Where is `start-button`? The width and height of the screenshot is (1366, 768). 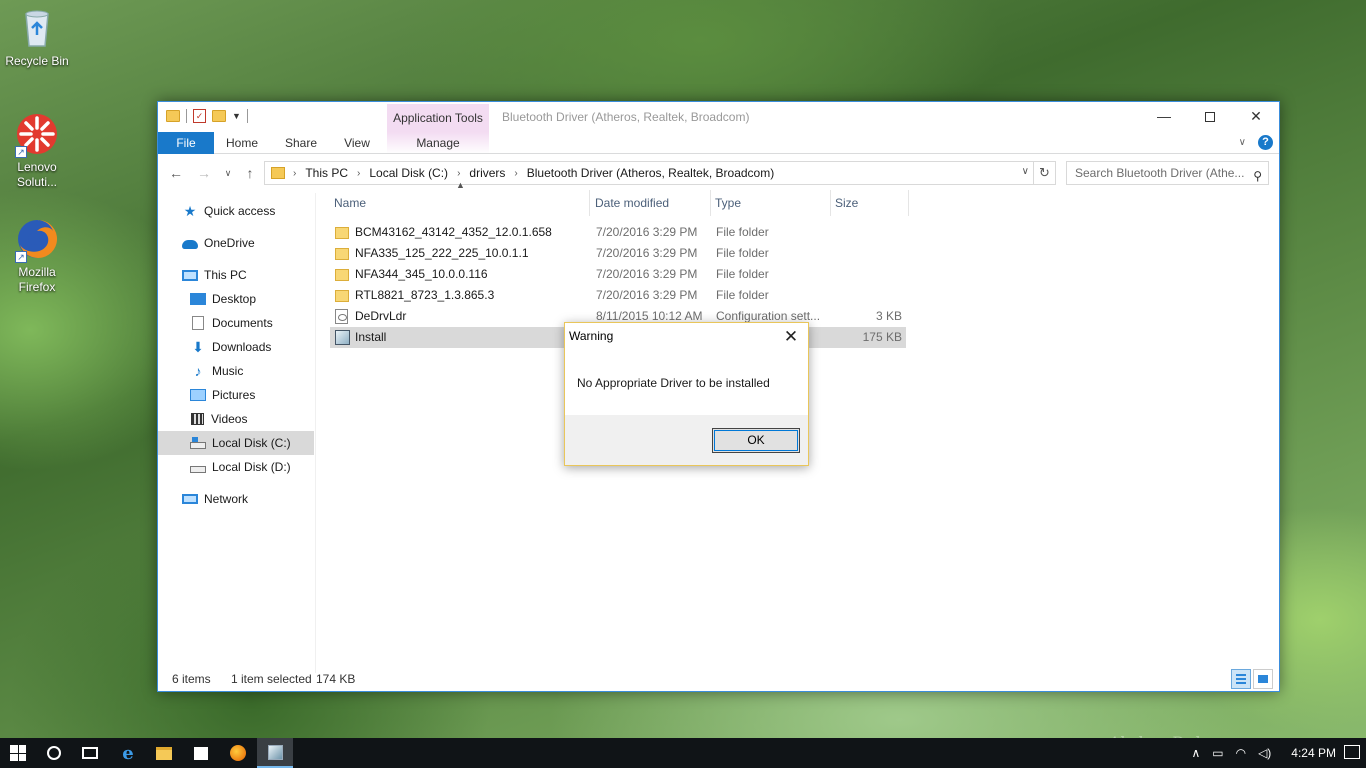 start-button is located at coordinates (18, 753).